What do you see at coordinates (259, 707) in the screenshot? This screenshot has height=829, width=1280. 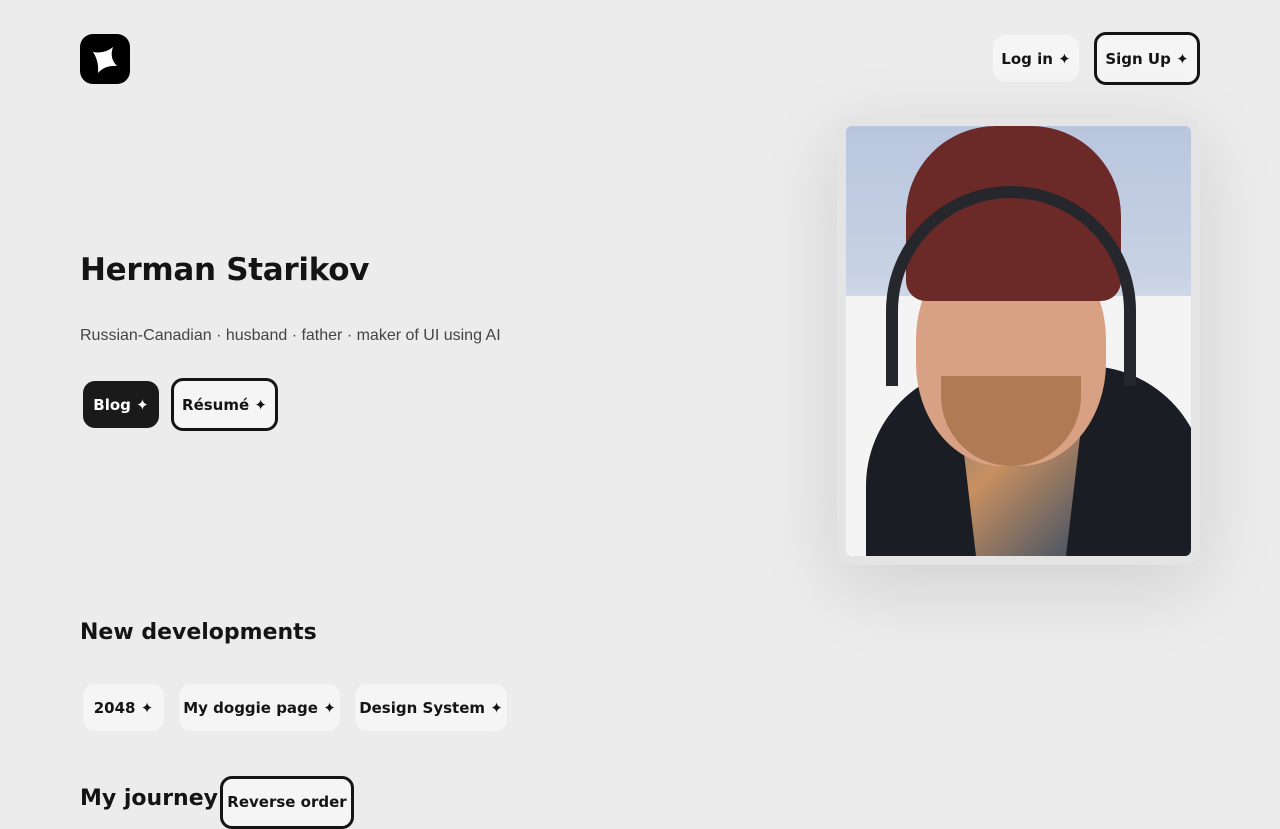 I see `project-link-doggie: My doggie page ✦` at bounding box center [259, 707].